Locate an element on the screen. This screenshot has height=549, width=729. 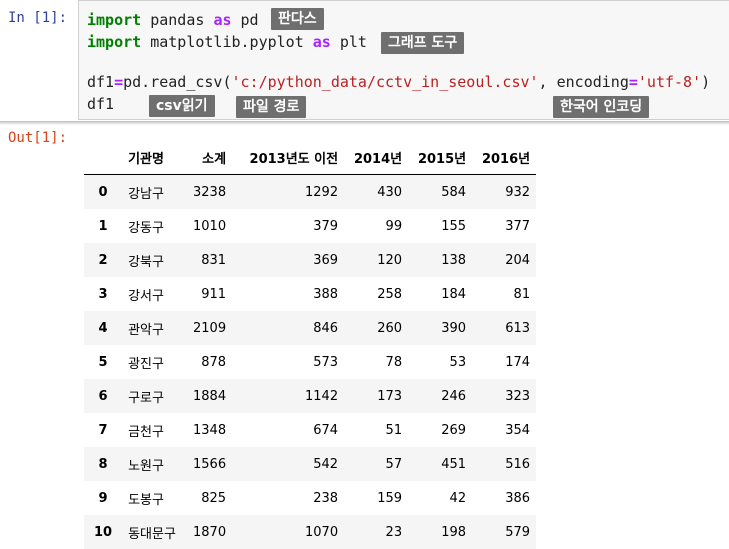
agency-name-cell: 금천구 is located at coordinates (146, 432).